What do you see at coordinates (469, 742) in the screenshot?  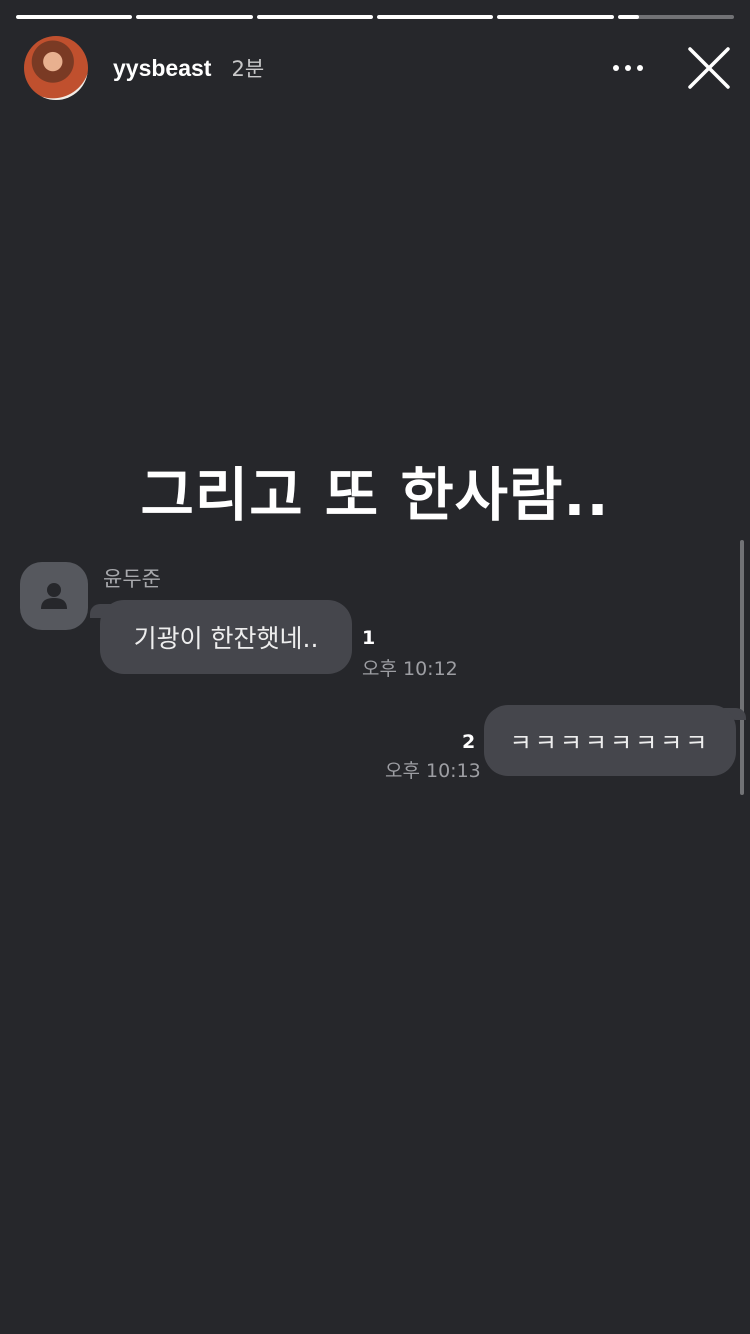 I see `unread-count: 2` at bounding box center [469, 742].